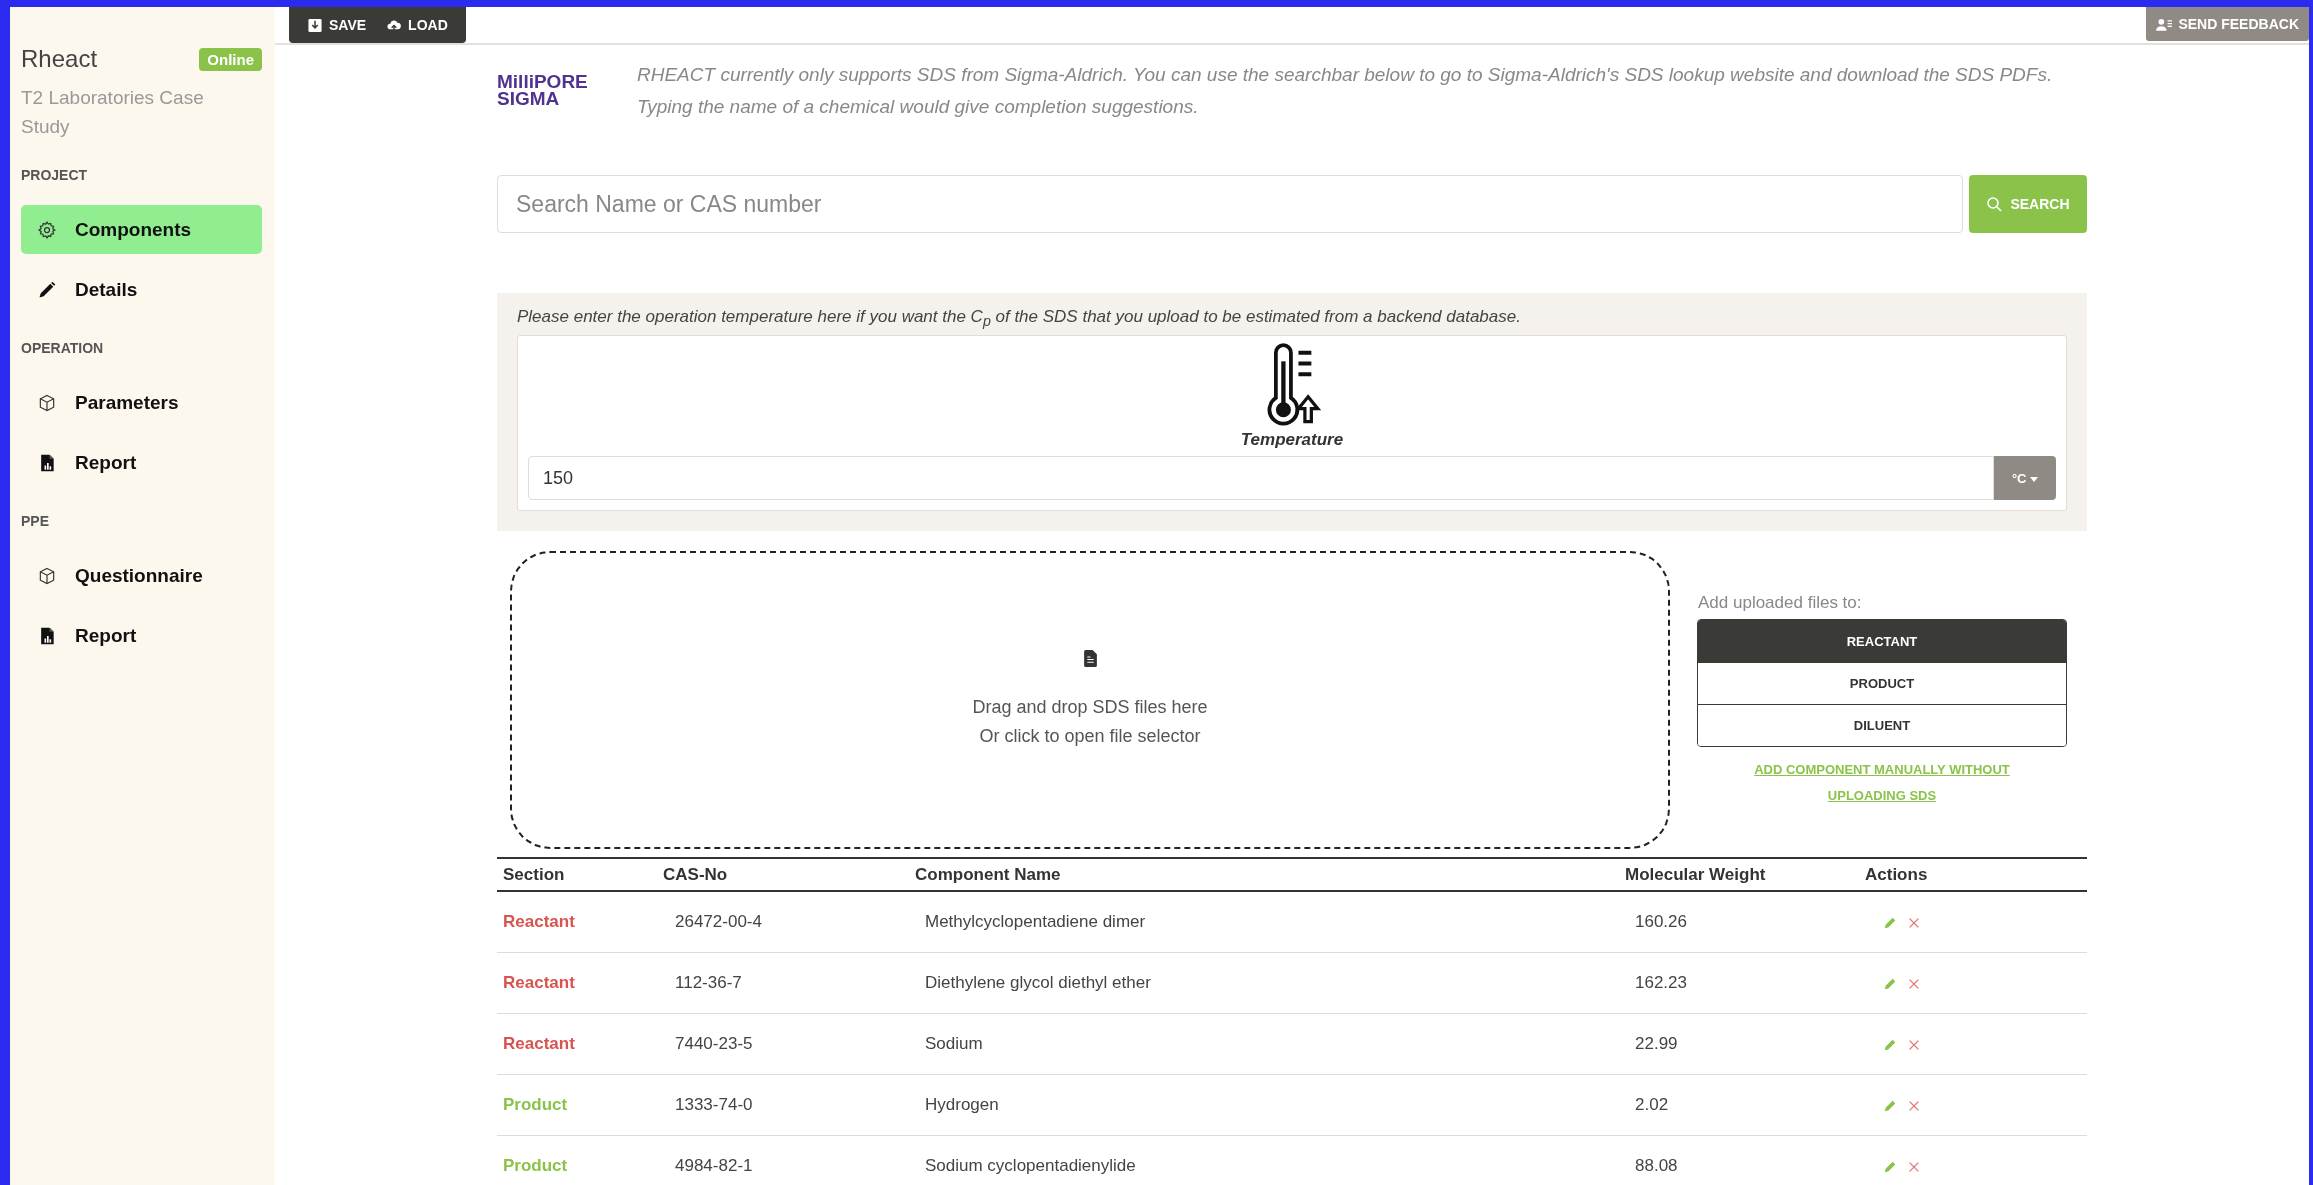  What do you see at coordinates (141, 289) in the screenshot?
I see `sidebar-item: Details` at bounding box center [141, 289].